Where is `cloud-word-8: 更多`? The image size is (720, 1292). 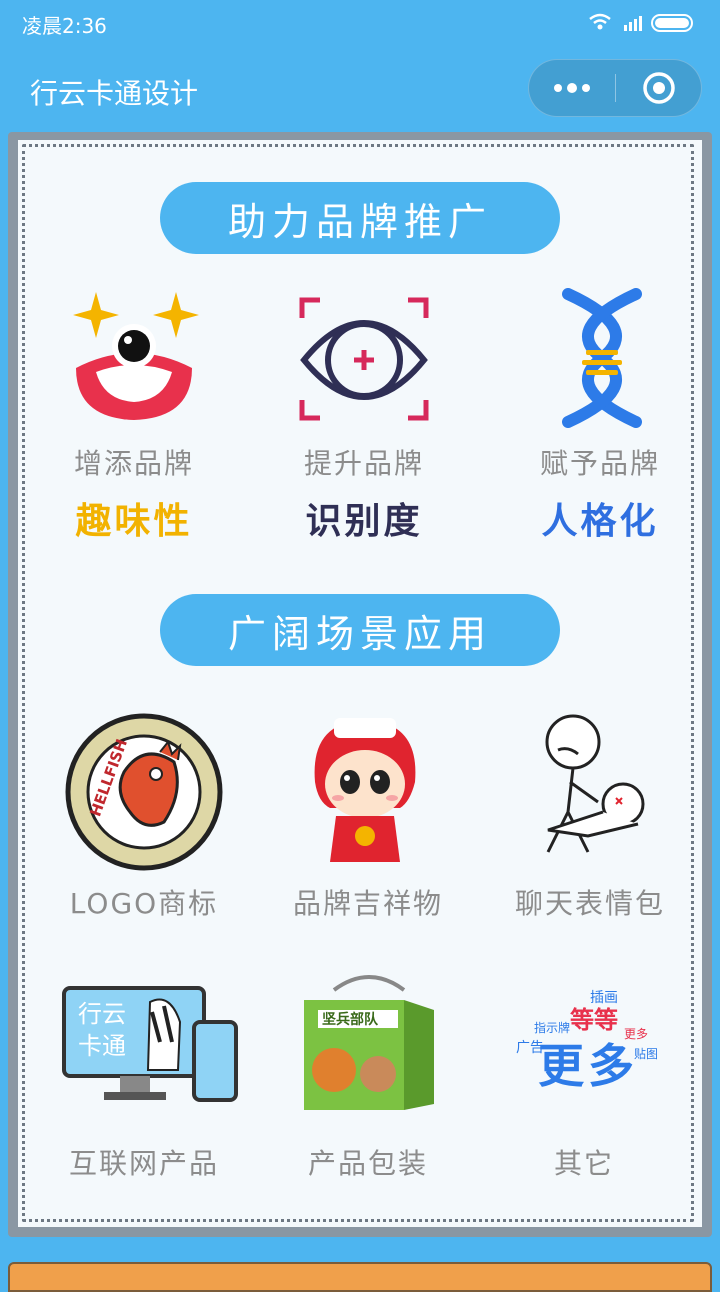 cloud-word-8: 更多 is located at coordinates (636, 1034).